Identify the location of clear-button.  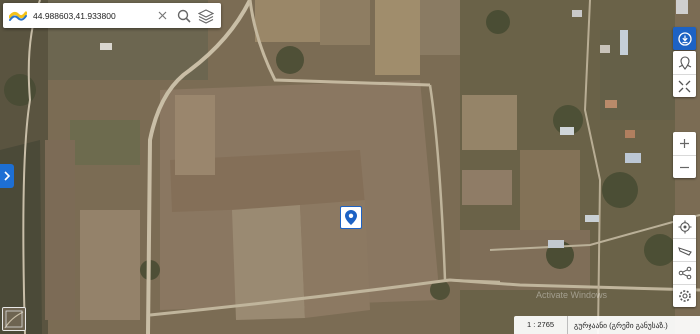
(162, 15).